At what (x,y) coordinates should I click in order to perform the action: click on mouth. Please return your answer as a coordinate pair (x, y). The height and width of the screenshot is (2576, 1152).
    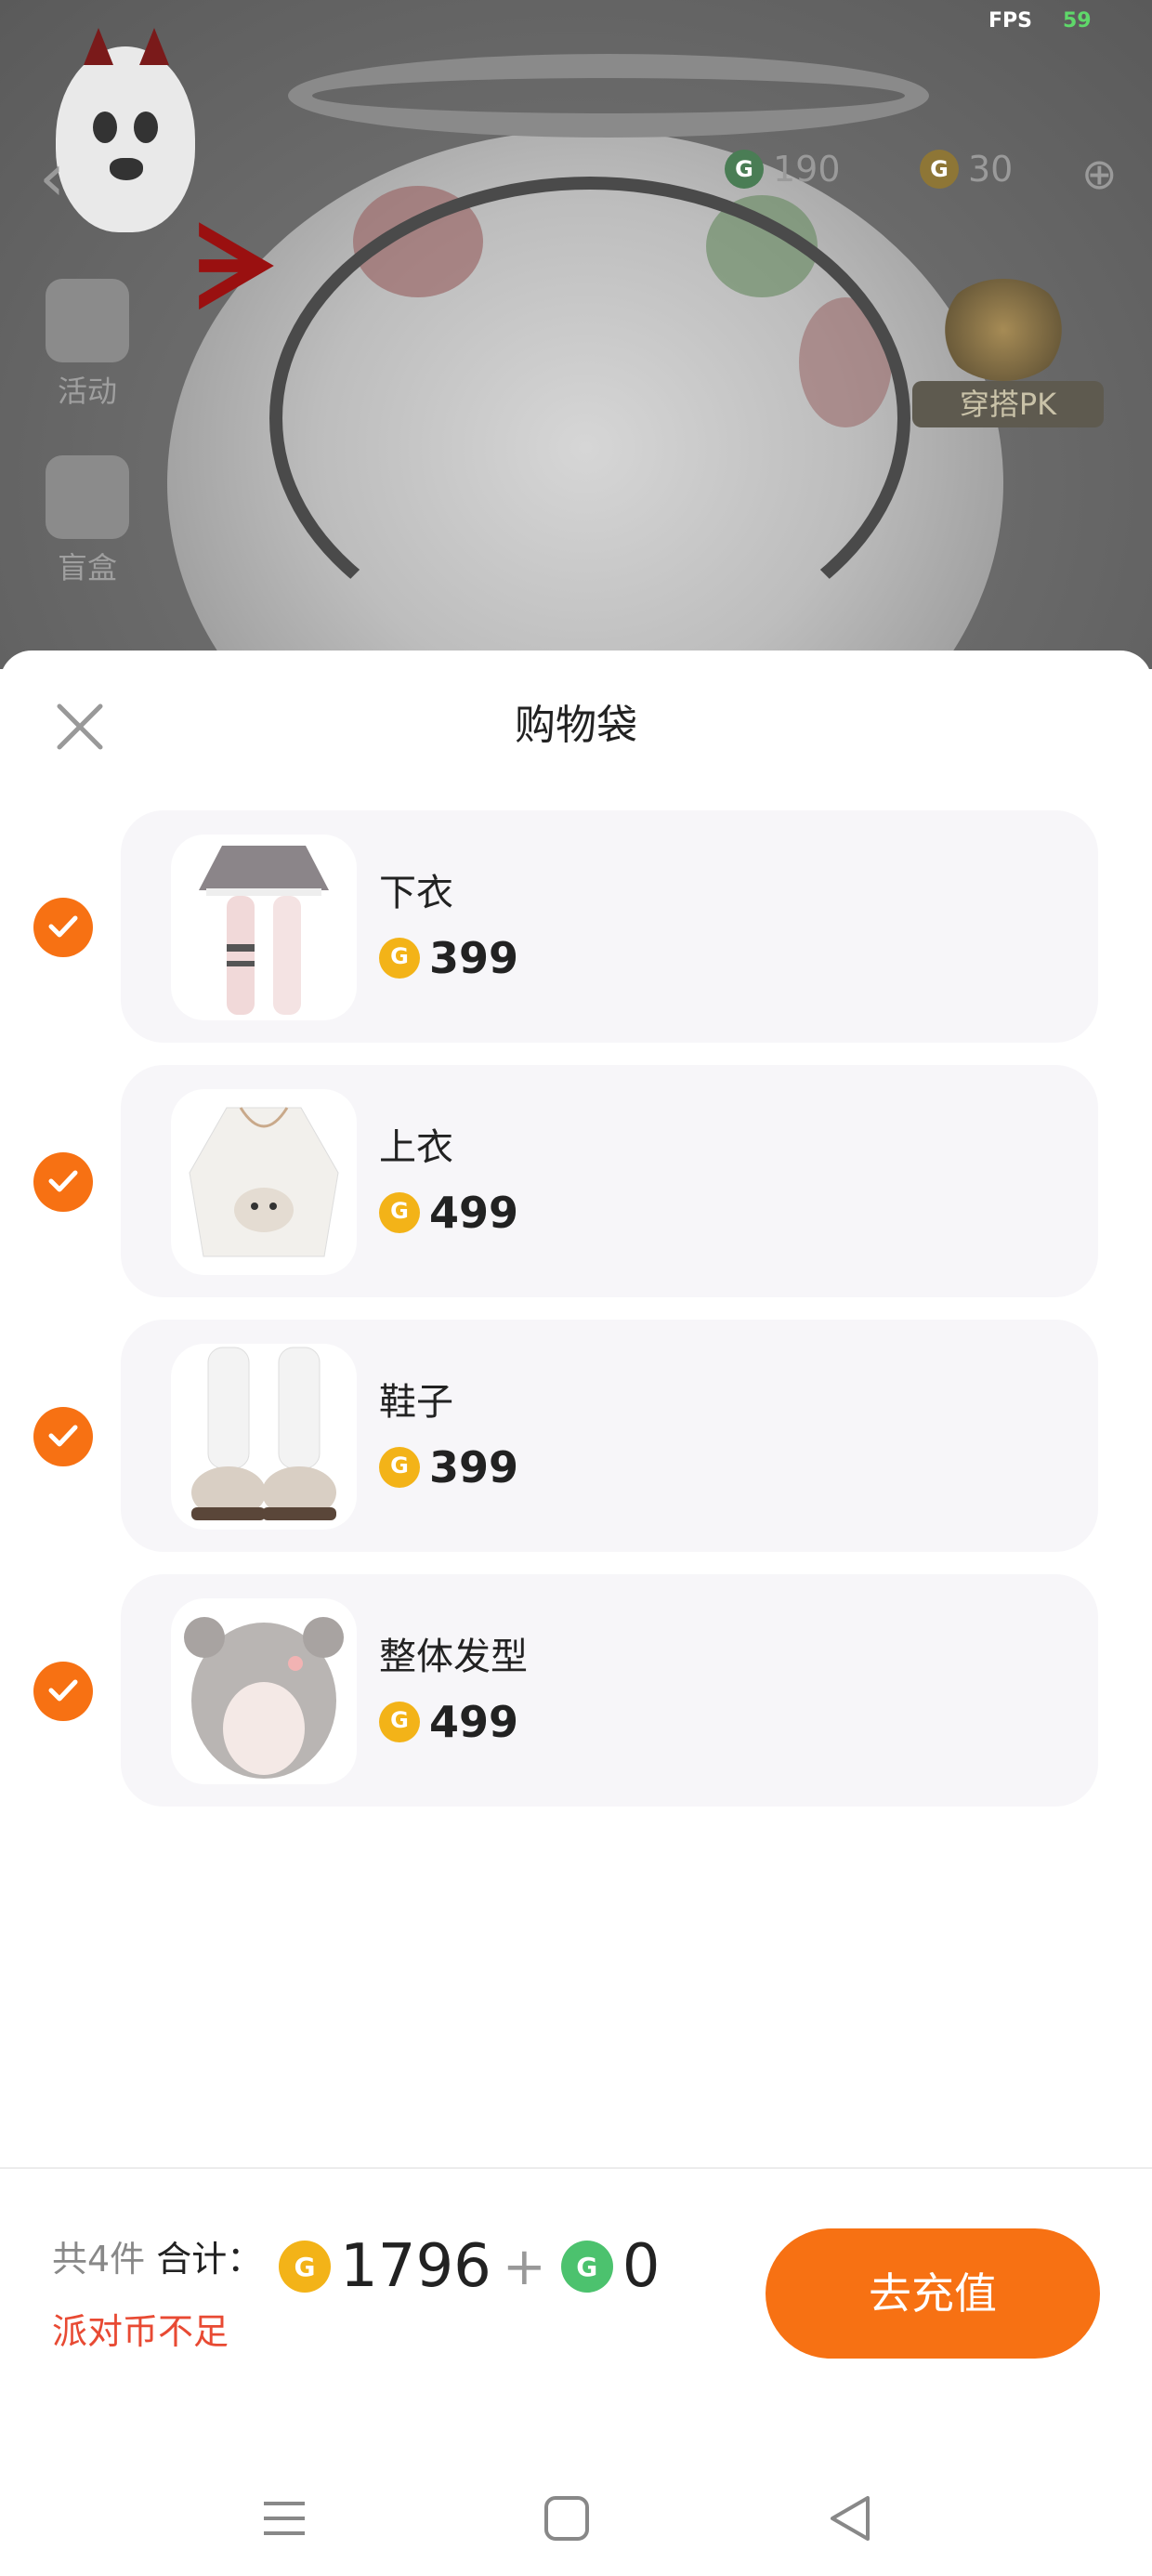
    Looking at the image, I should click on (126, 169).